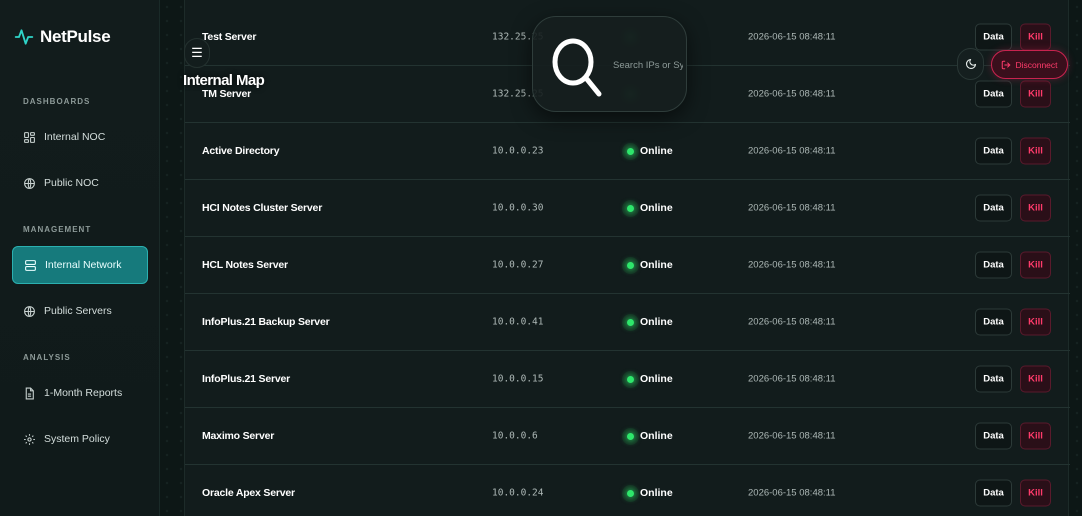 The image size is (1082, 516). What do you see at coordinates (248, 493) in the screenshot?
I see `server-name: Oracle Apex Server` at bounding box center [248, 493].